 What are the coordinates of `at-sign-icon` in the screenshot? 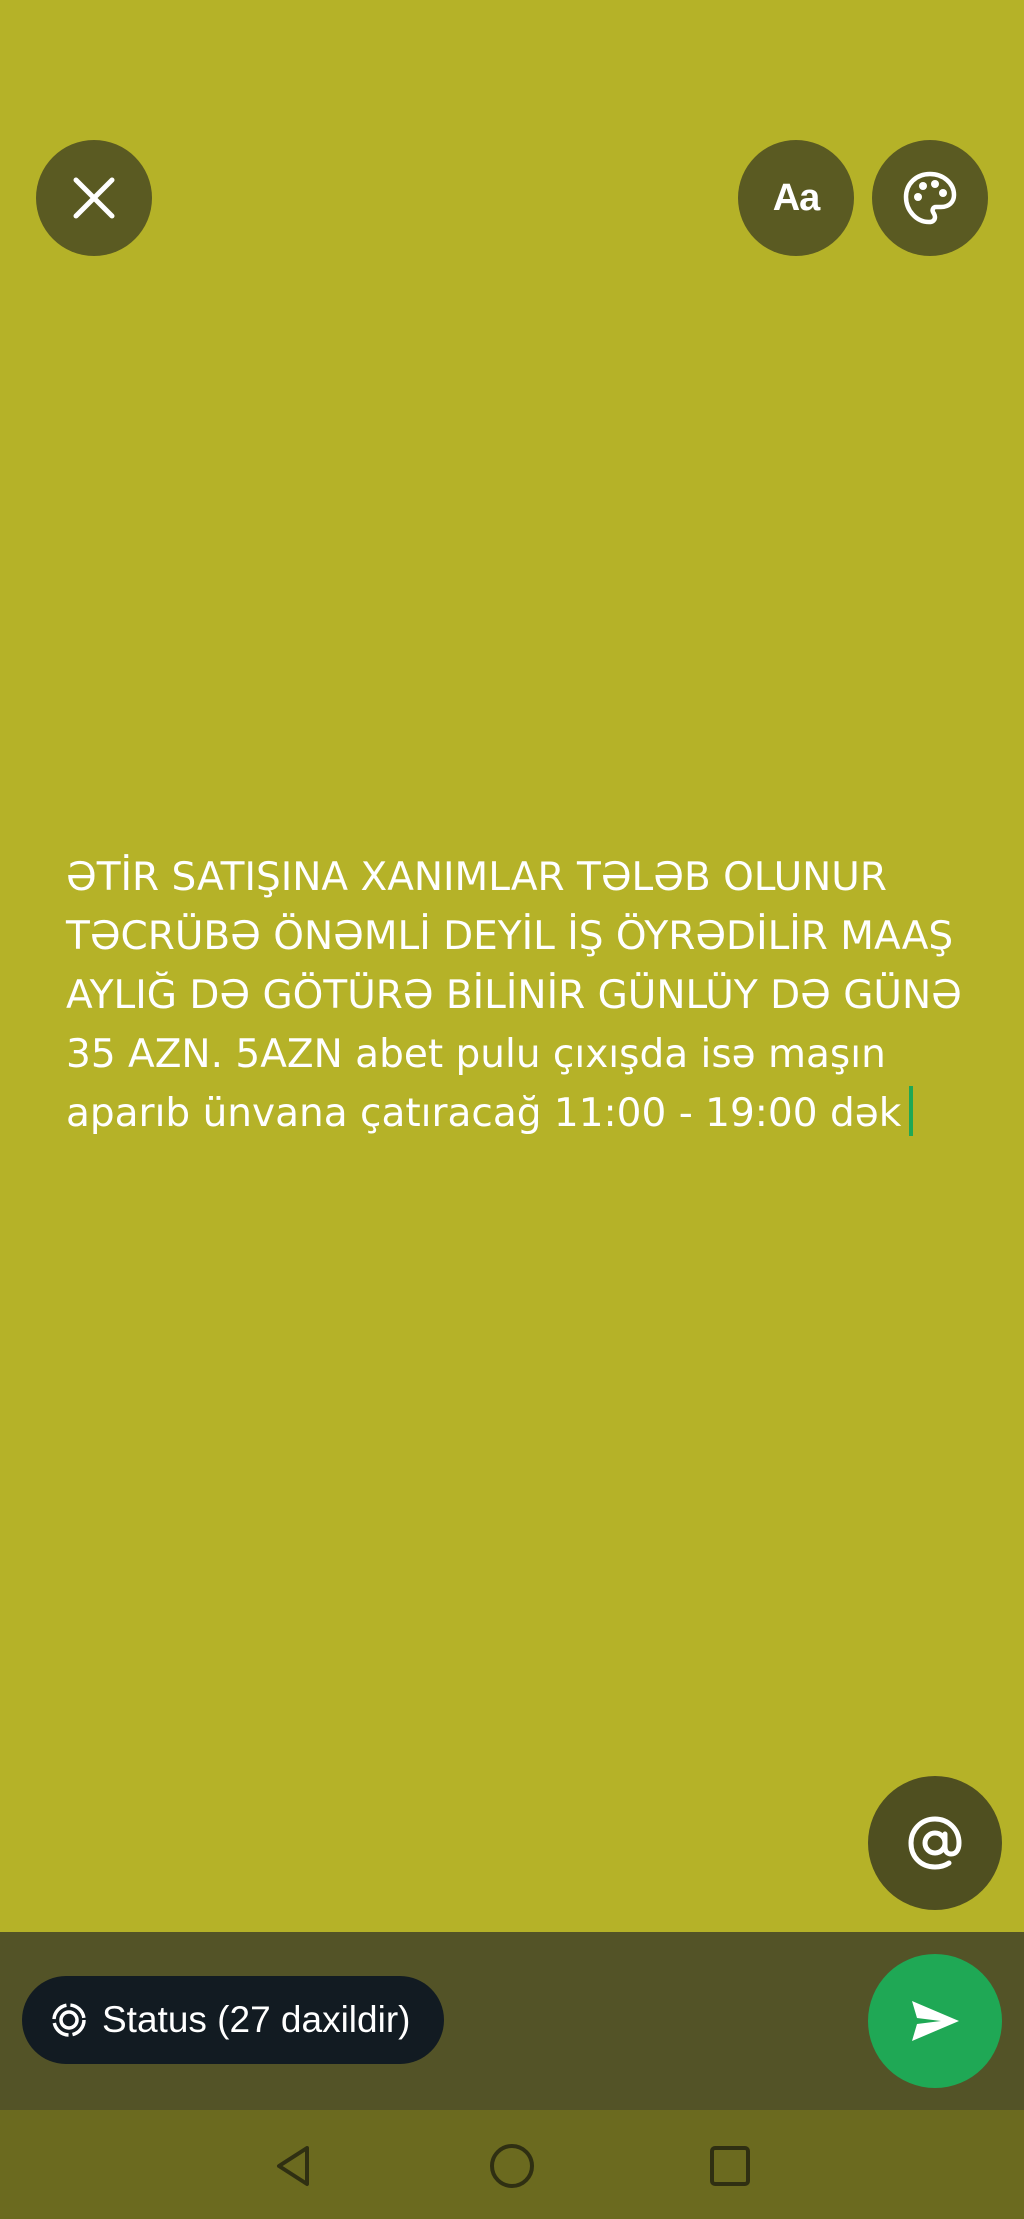 It's located at (935, 1843).